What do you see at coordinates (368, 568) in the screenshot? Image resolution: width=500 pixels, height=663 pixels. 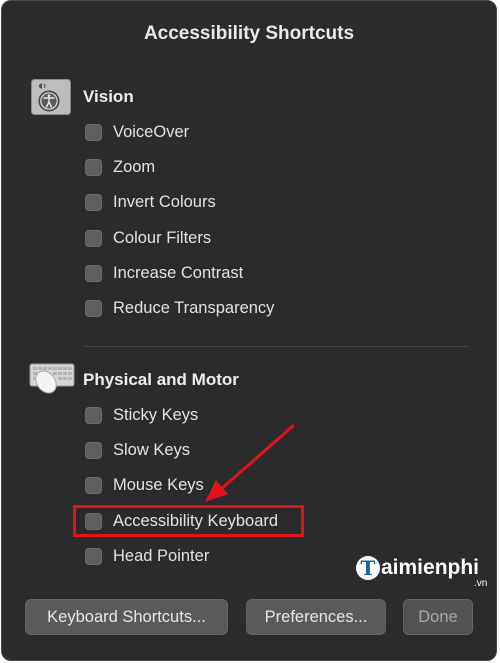 I see `watermark-logo-letter: T` at bounding box center [368, 568].